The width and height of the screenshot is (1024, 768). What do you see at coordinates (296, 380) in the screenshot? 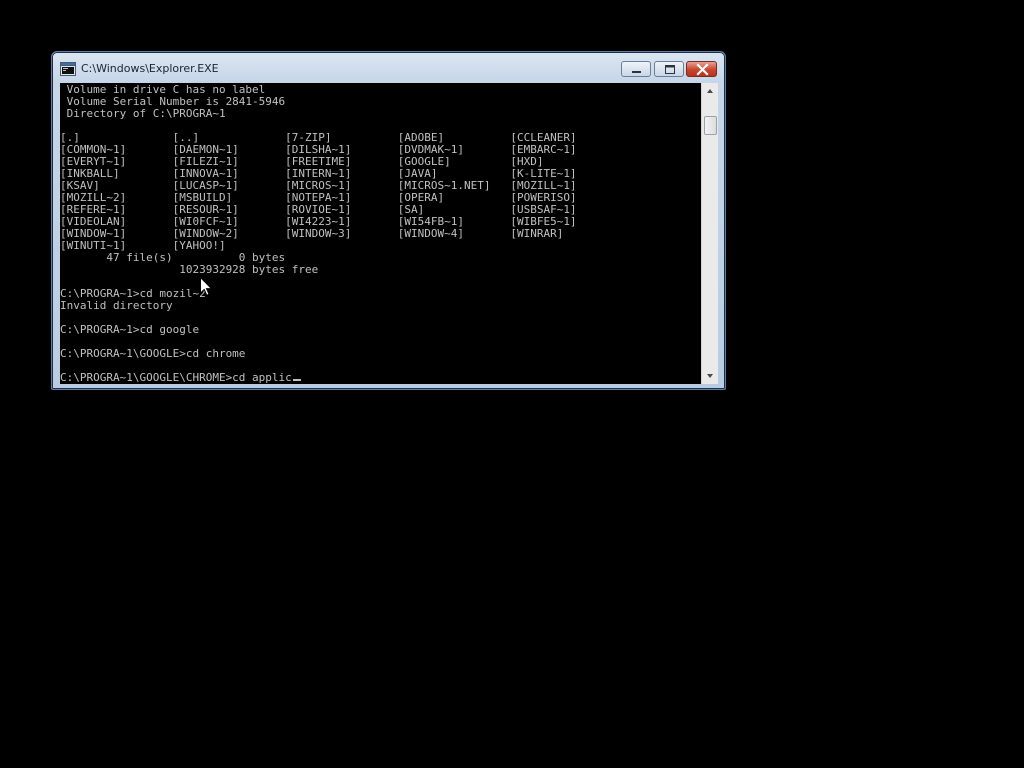
I see `text-cursor` at bounding box center [296, 380].